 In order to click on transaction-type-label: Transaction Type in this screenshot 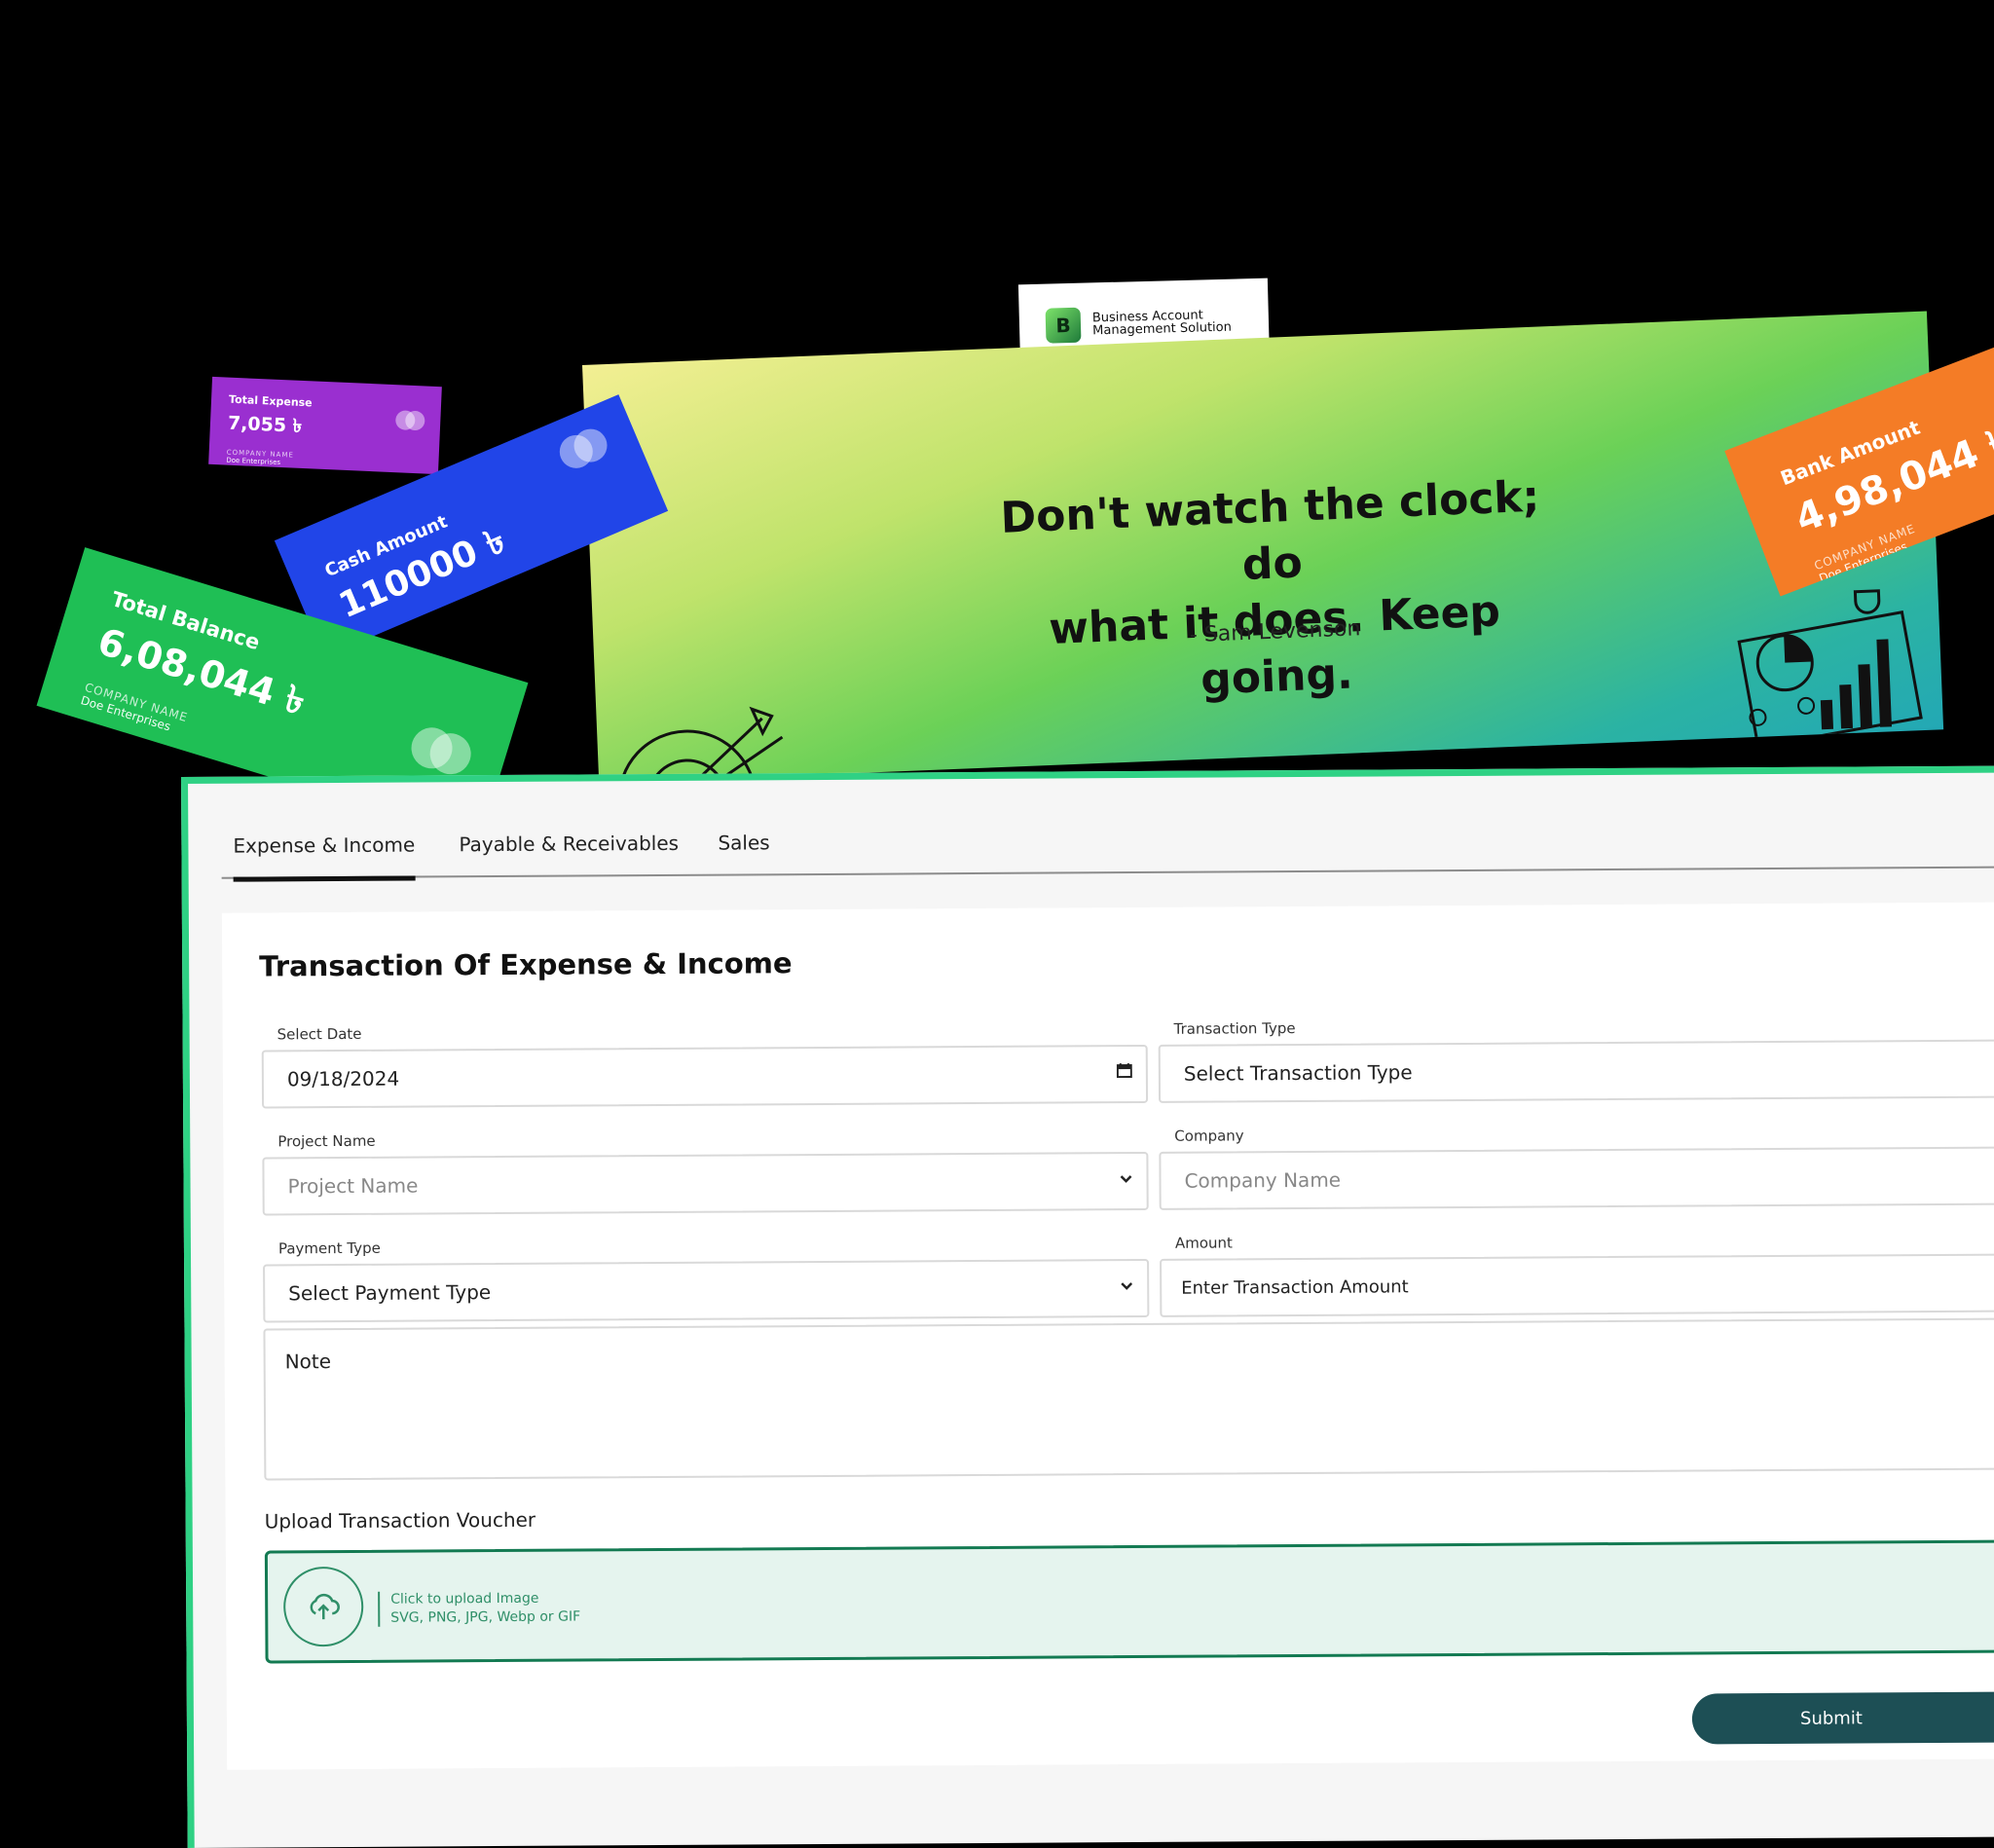, I will do `click(1235, 1028)`.